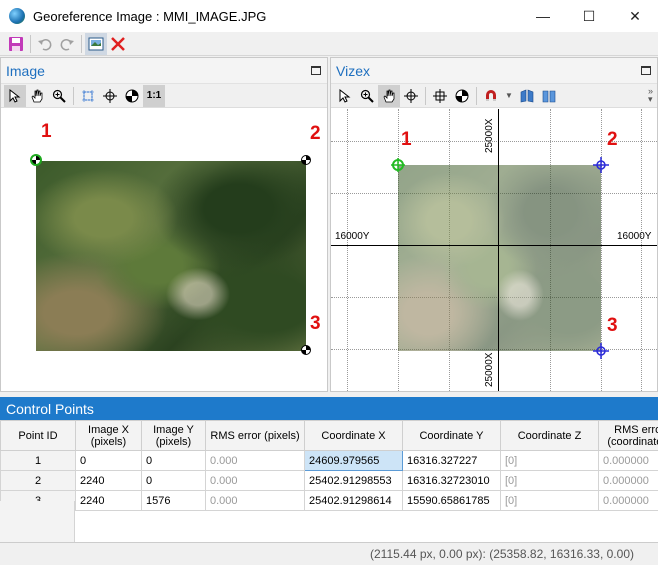  Describe the element at coordinates (38, 460) in the screenshot. I see `point-id-cell: 1` at that location.